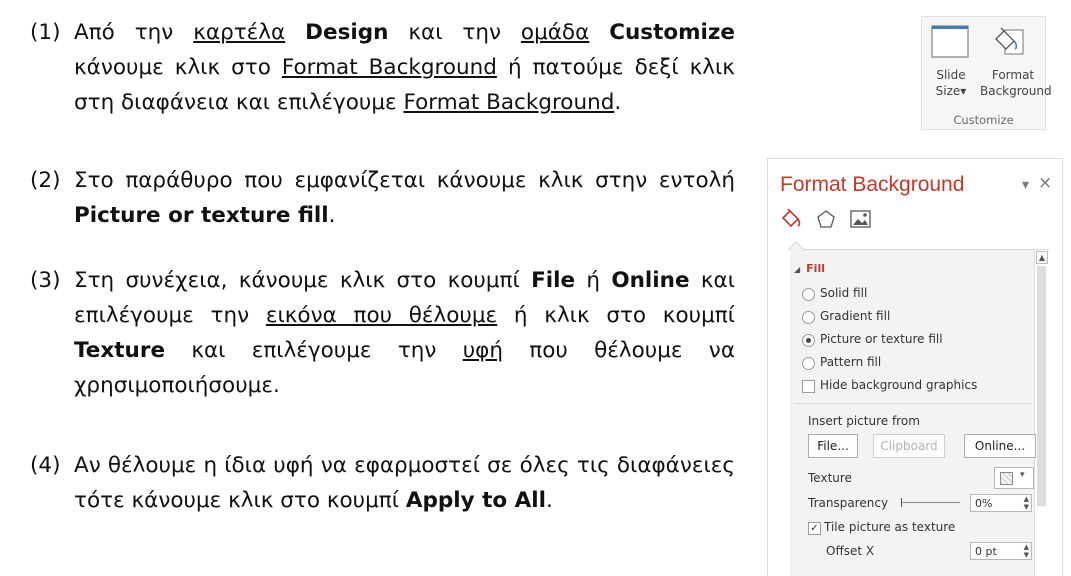 This screenshot has height=576, width=1071. I want to click on underlined-text: εικόνα που θέλουμε, so click(381, 315).